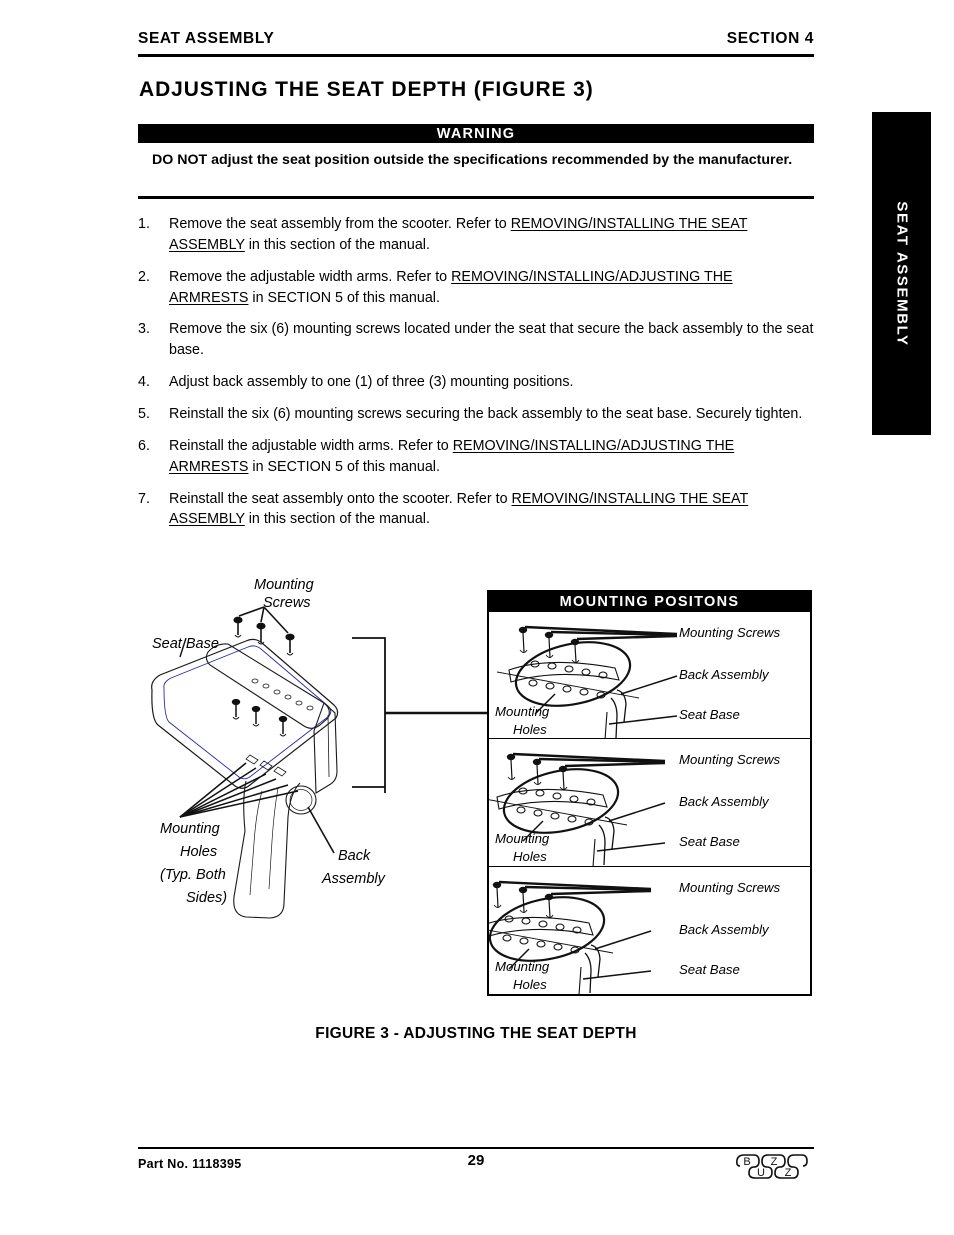  Describe the element at coordinates (476, 1033) in the screenshot. I see `figure-caption: FIGURE 3 - ADJUSTING THE SEAT DEPTH` at that location.